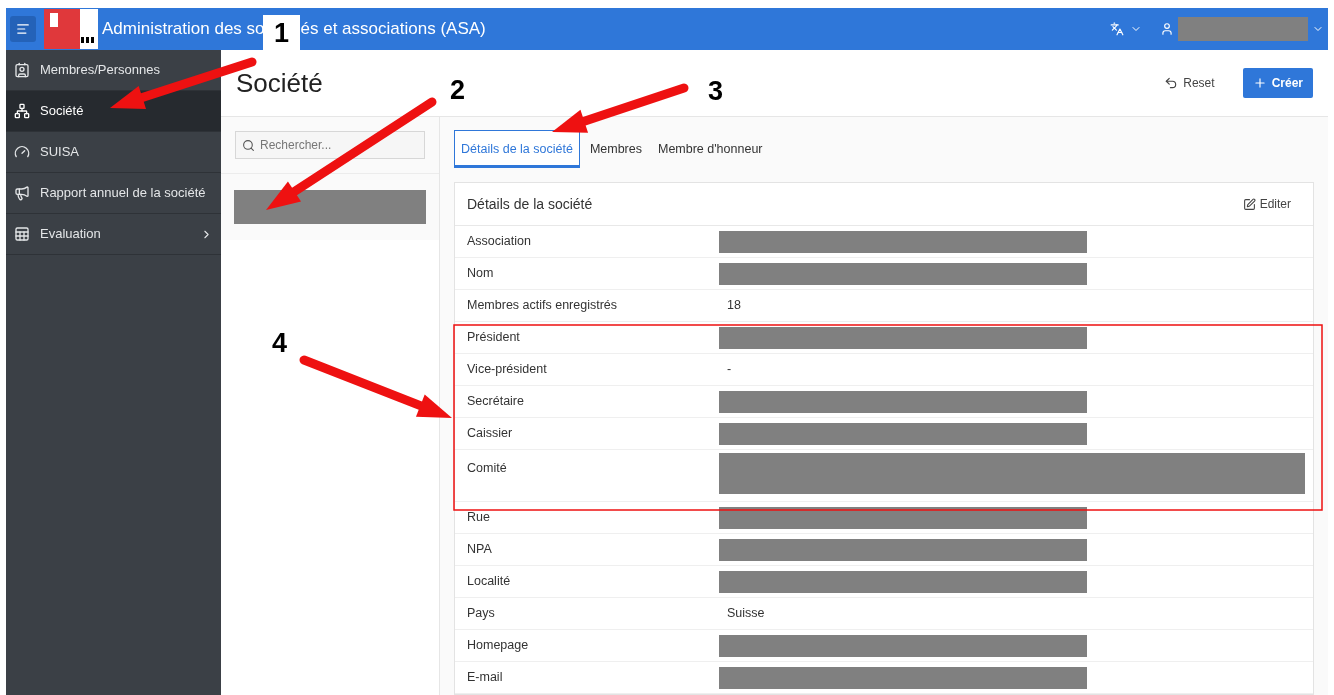 The image size is (1334, 695). I want to click on plus-icon, so click(1259, 83).